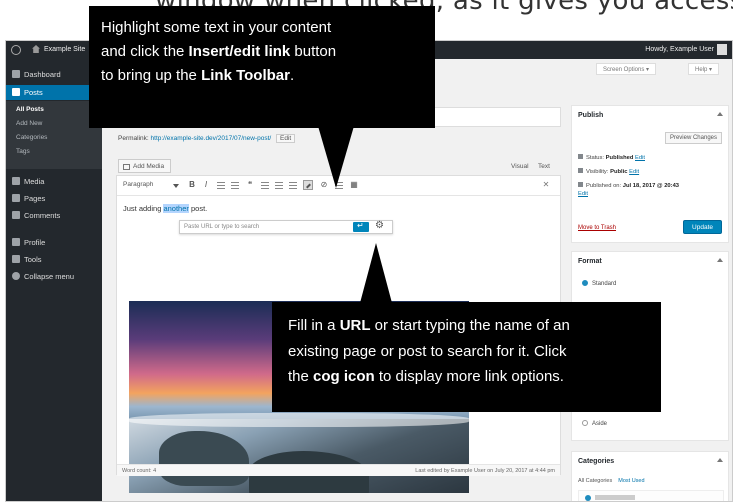 The height and width of the screenshot is (502, 733). I want to click on radio-selected-icon, so click(585, 283).